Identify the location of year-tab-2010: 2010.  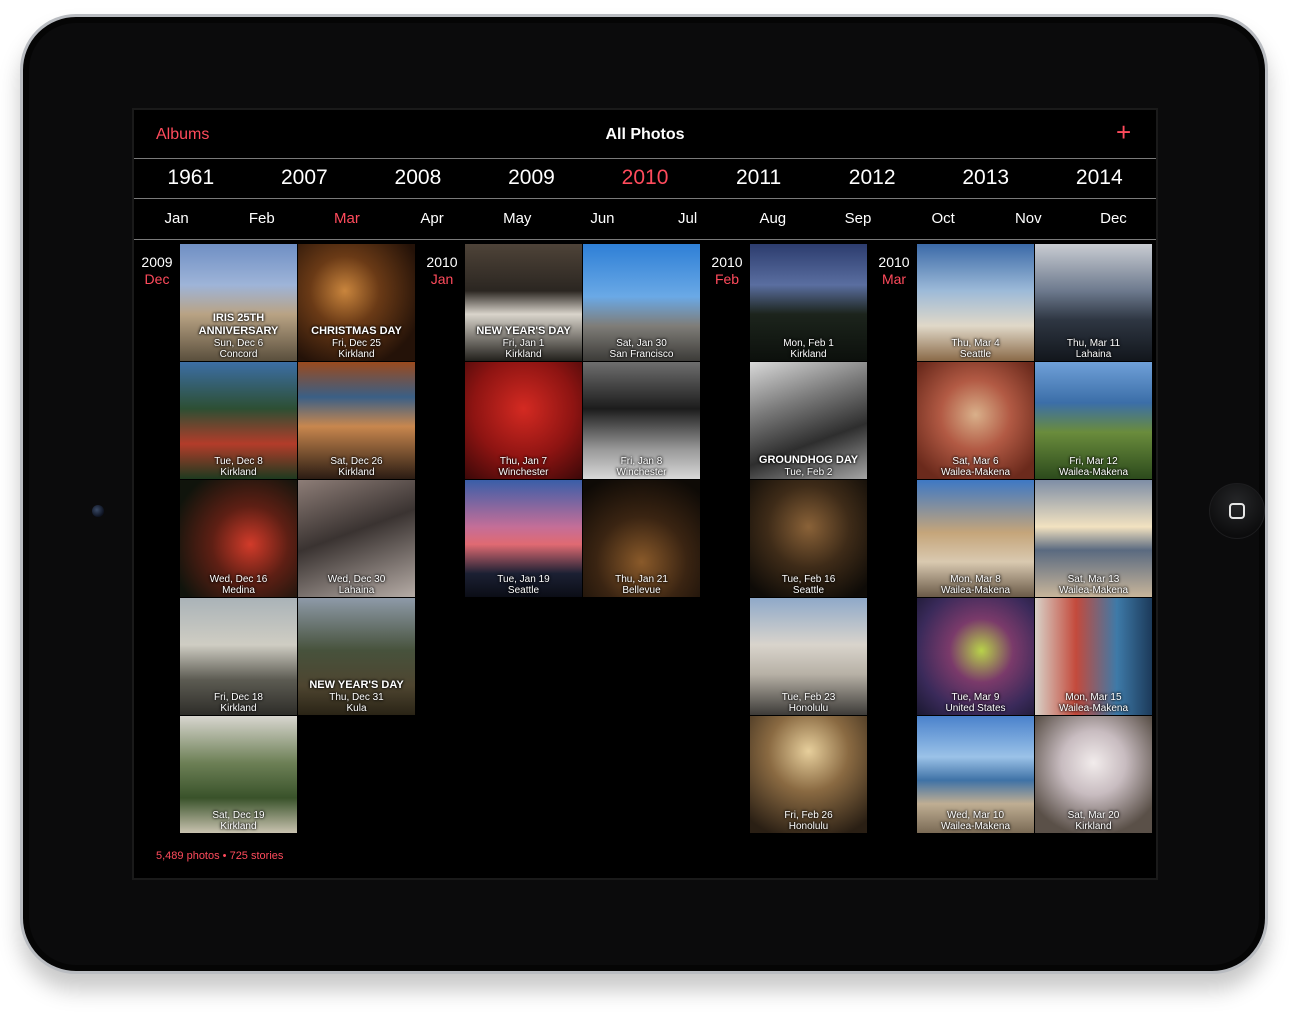
(645, 178).